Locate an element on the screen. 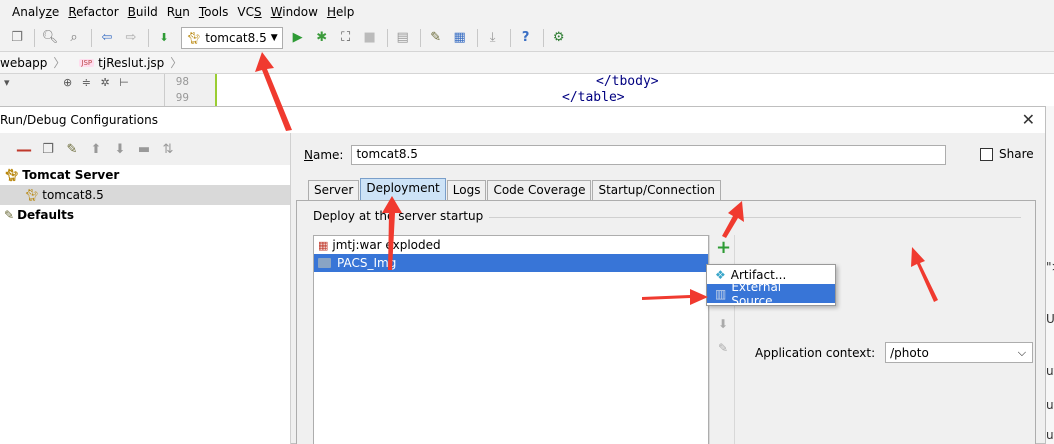 The image size is (1054, 444). dialog-title-bar: Run/Debug Configurations ✕ is located at coordinates (522, 120).